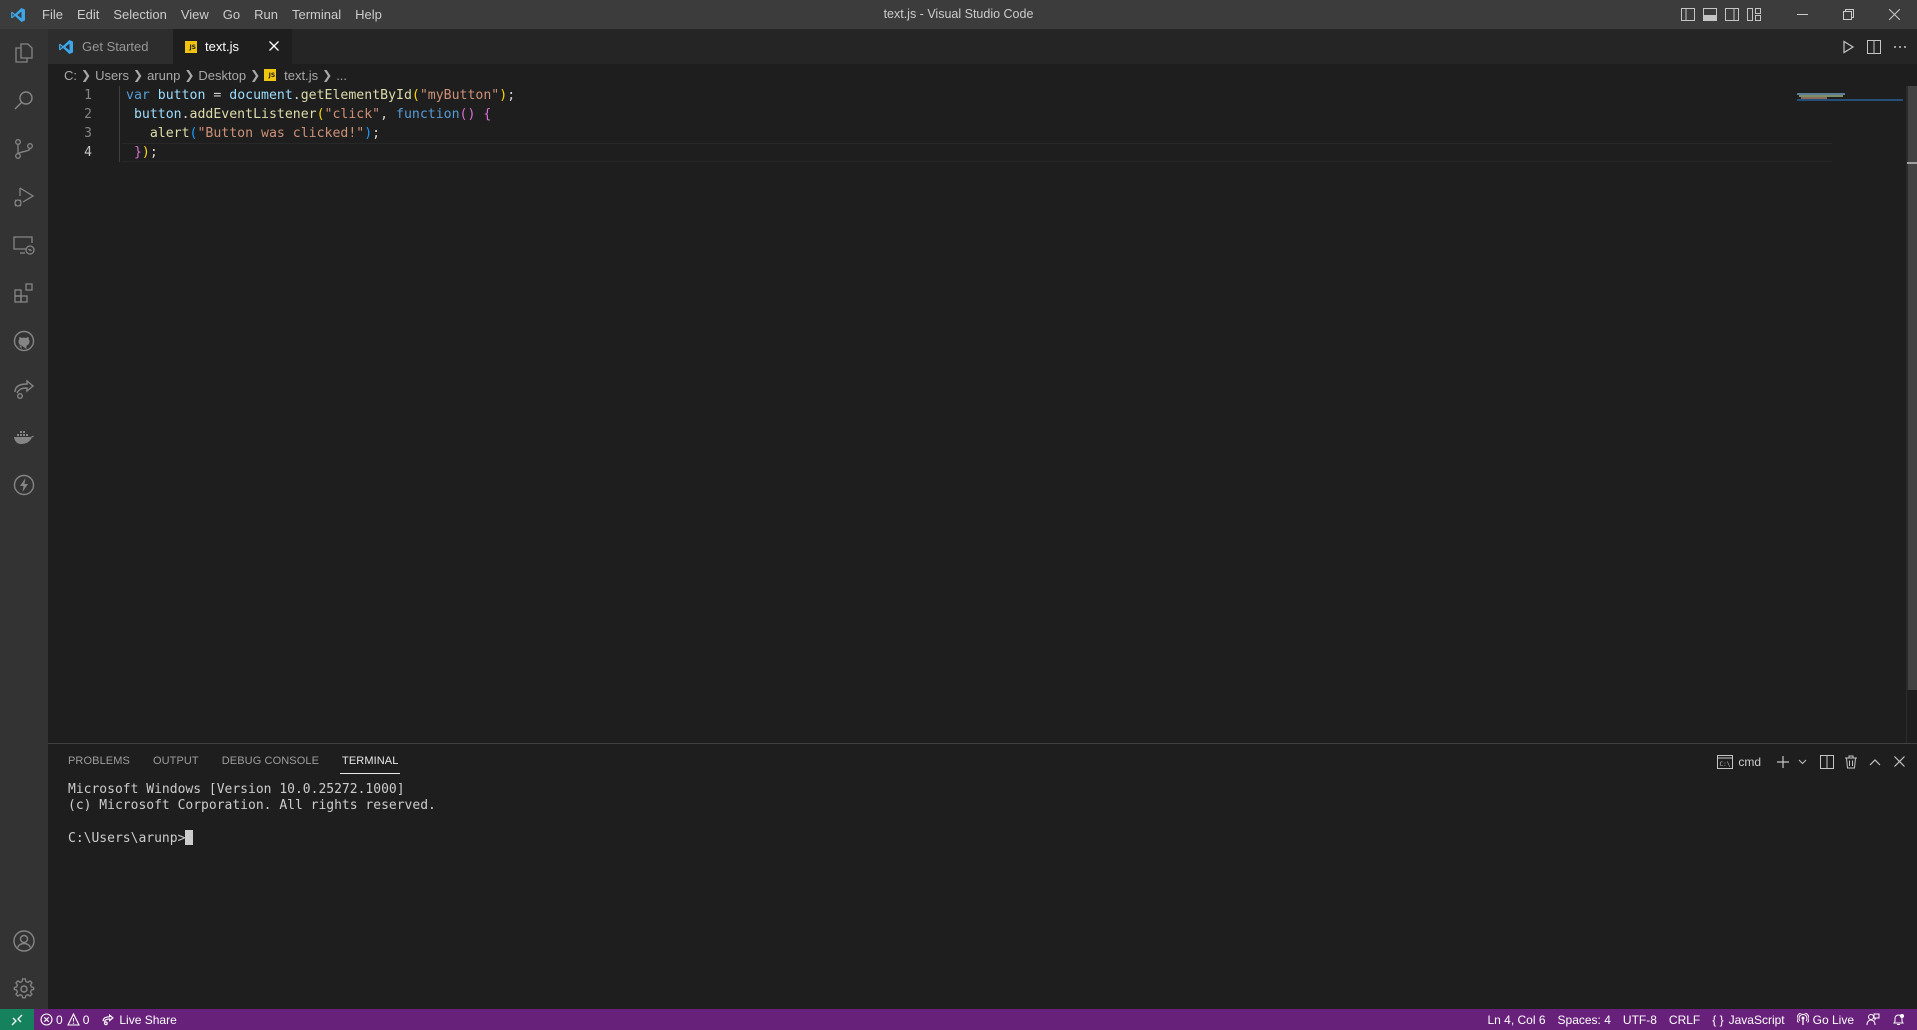 This screenshot has width=1917, height=1030. Describe the element at coordinates (24, 101) in the screenshot. I see `search-button` at that location.